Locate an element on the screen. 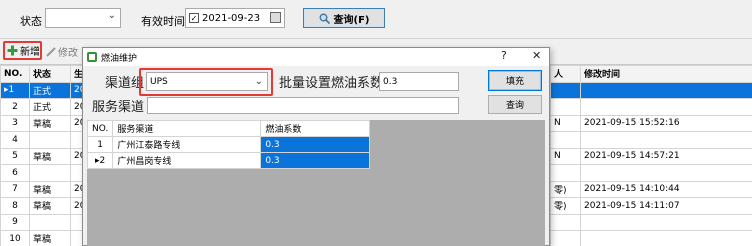 Image resolution: width=752 pixels, height=246 pixels. close-icon: ✕ is located at coordinates (536, 55).